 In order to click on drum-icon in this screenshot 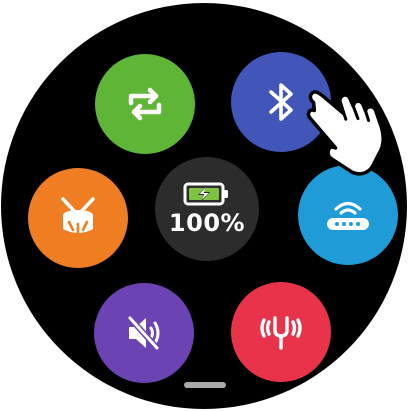, I will do `click(78, 215)`.